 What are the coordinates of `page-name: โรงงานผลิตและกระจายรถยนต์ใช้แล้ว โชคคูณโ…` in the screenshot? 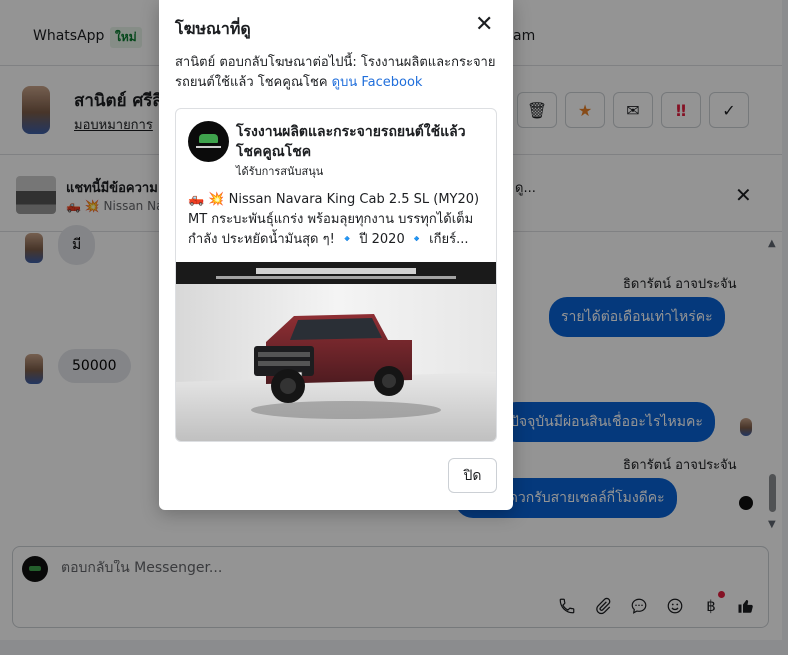 It's located at (351, 142).